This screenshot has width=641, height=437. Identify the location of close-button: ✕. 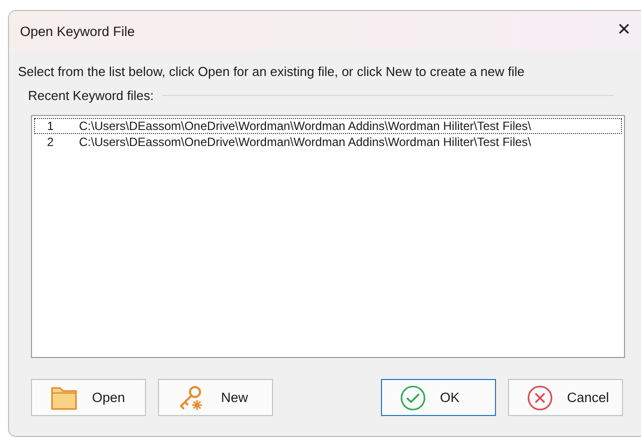
(624, 30).